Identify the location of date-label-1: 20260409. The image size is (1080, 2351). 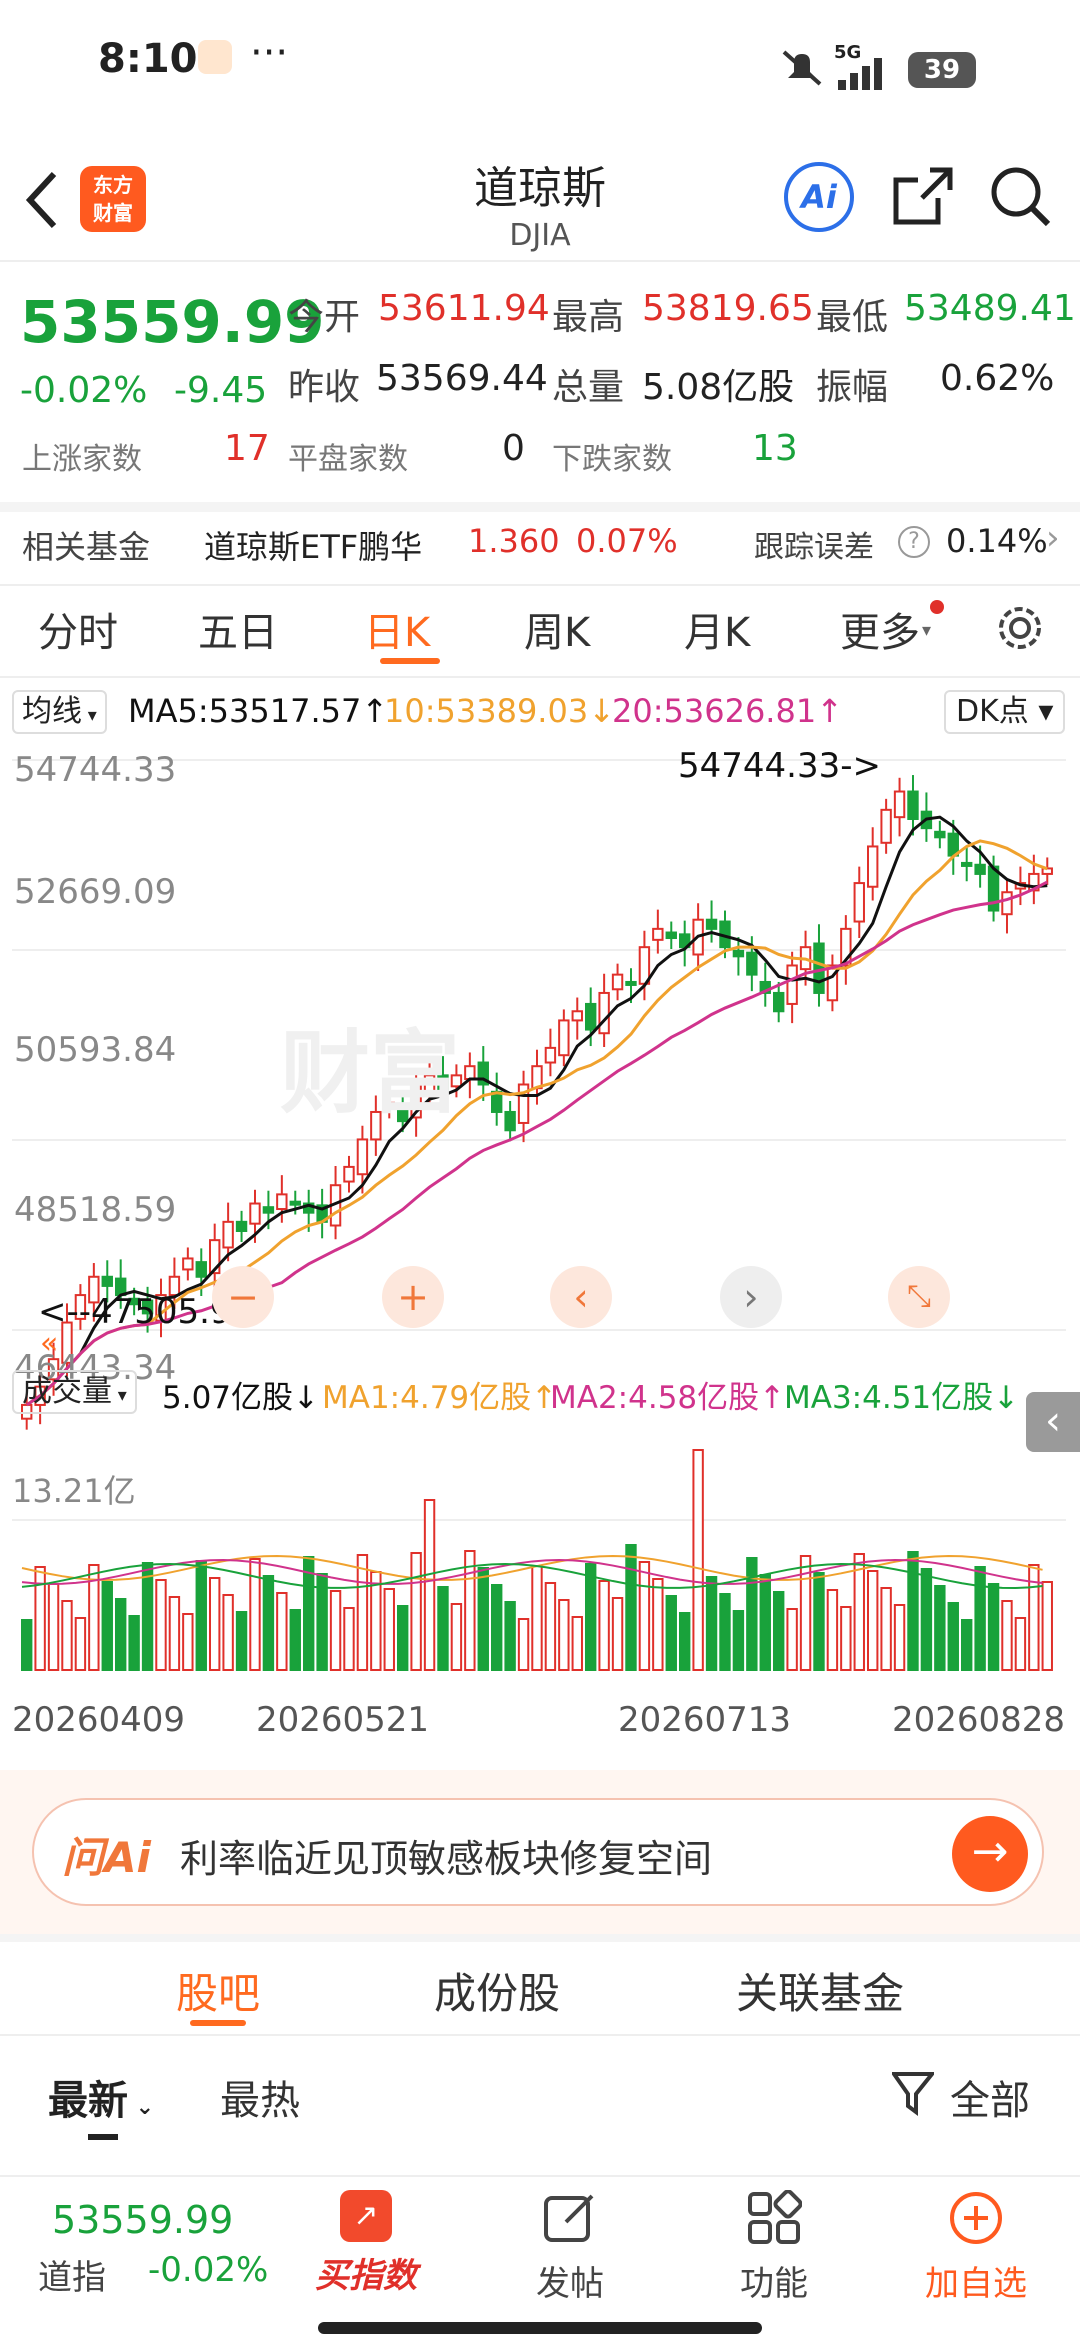
(99, 1720).